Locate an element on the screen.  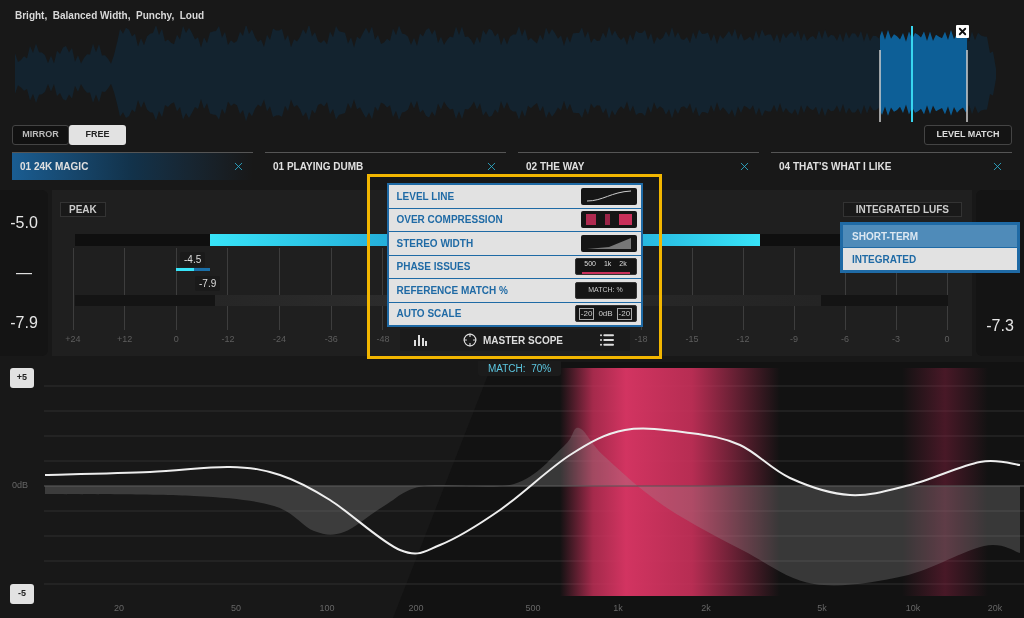
scope-option: AUTO SCALE -20 0dB -20 is located at coordinates (514, 313).